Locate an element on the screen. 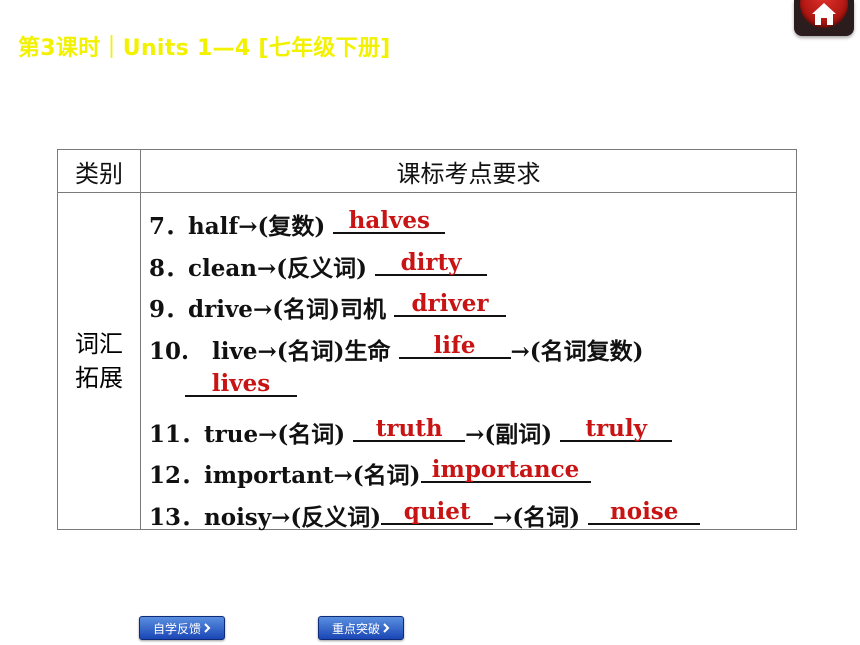 The image size is (860, 645). item-11-text: 11．true→(名词) is located at coordinates (251, 434).